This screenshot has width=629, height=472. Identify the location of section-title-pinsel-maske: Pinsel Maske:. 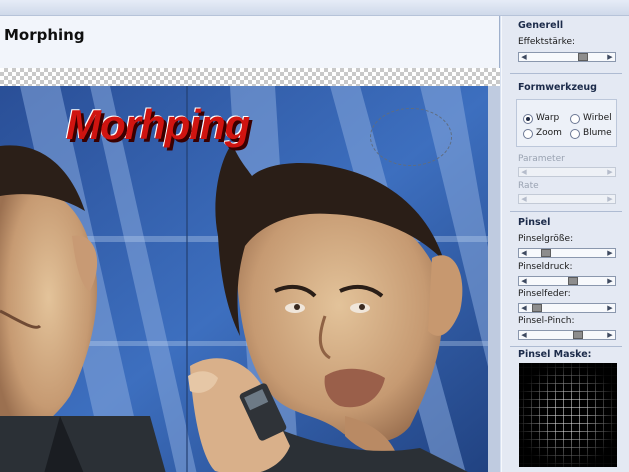
(555, 354).